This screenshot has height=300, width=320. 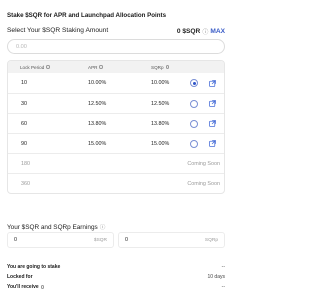 I want to click on header-lock-period: Lock Period, so click(x=35, y=67).